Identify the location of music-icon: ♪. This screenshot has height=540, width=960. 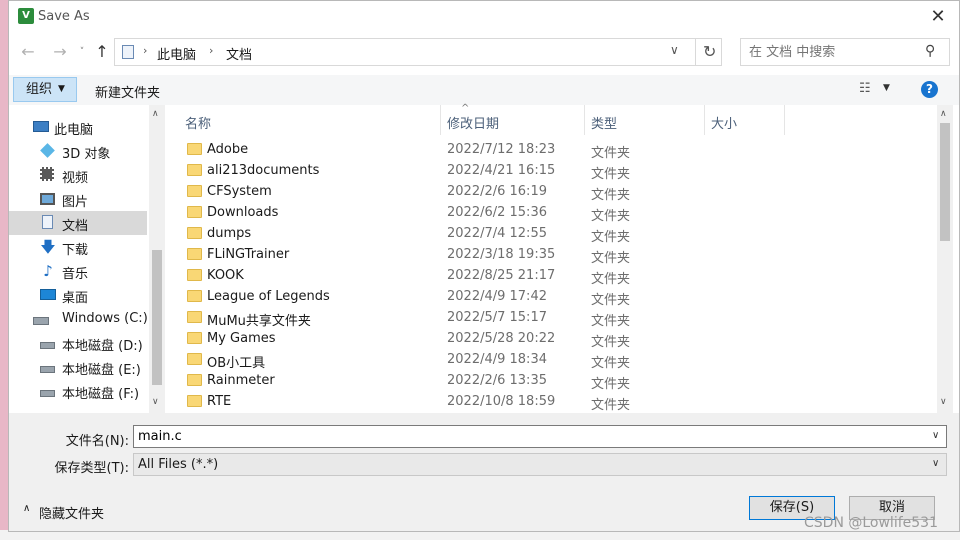
(48, 271).